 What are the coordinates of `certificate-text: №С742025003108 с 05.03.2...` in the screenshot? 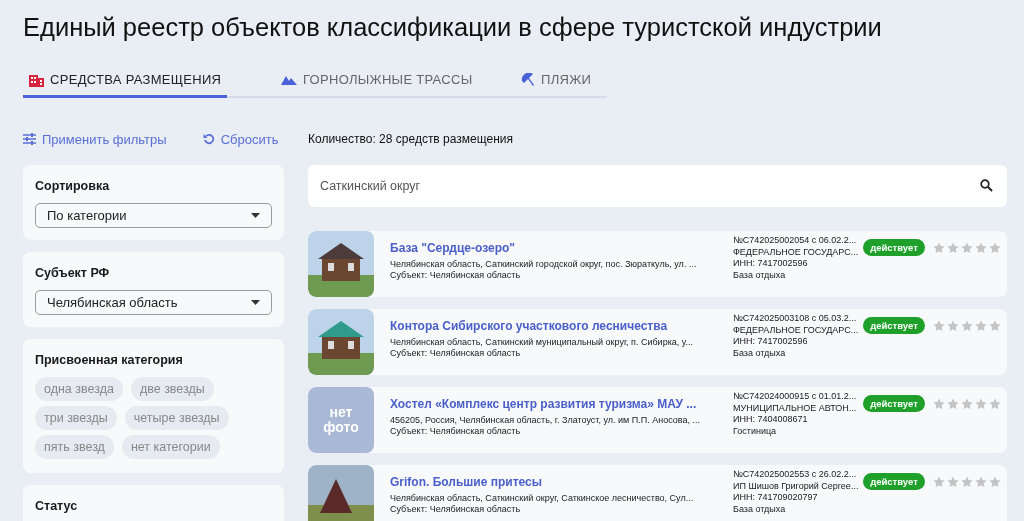 It's located at (795, 319).